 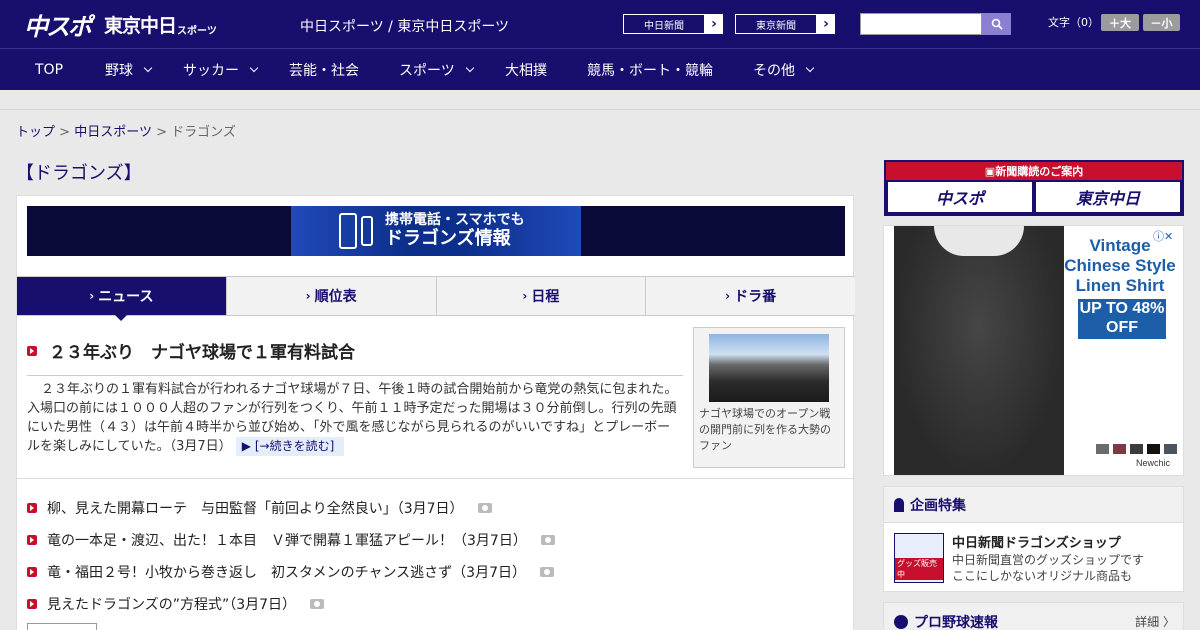 I want to click on spacer-bar, so click(x=600, y=100).